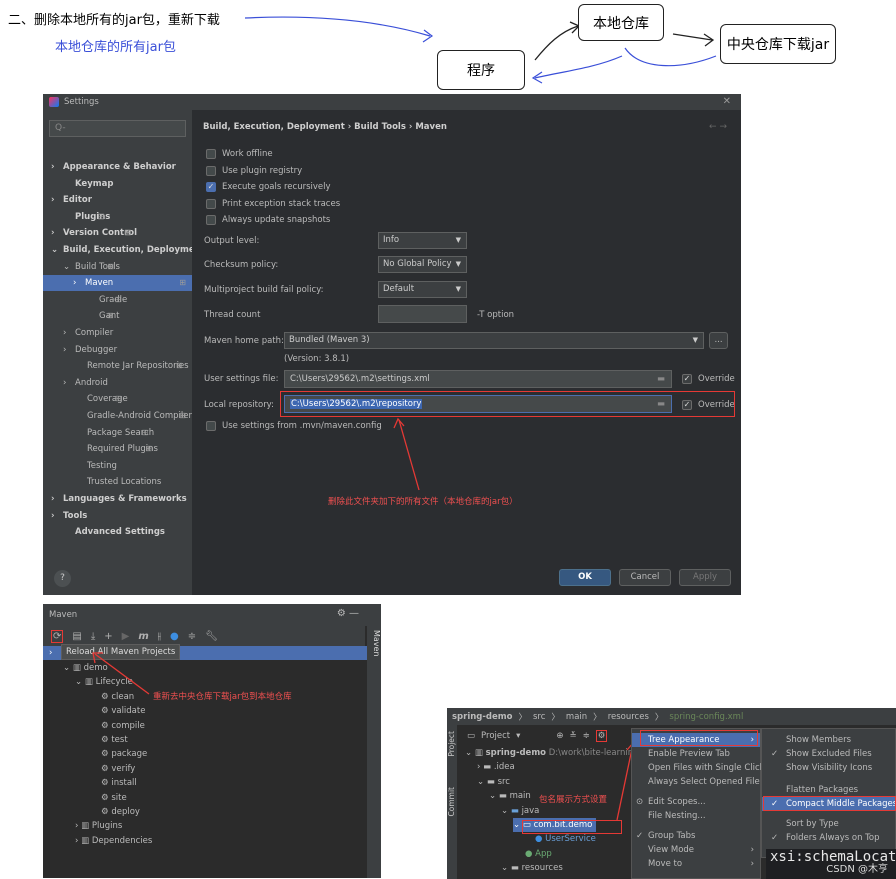  I want to click on chevron-down-icon: ▾, so click(518, 736).